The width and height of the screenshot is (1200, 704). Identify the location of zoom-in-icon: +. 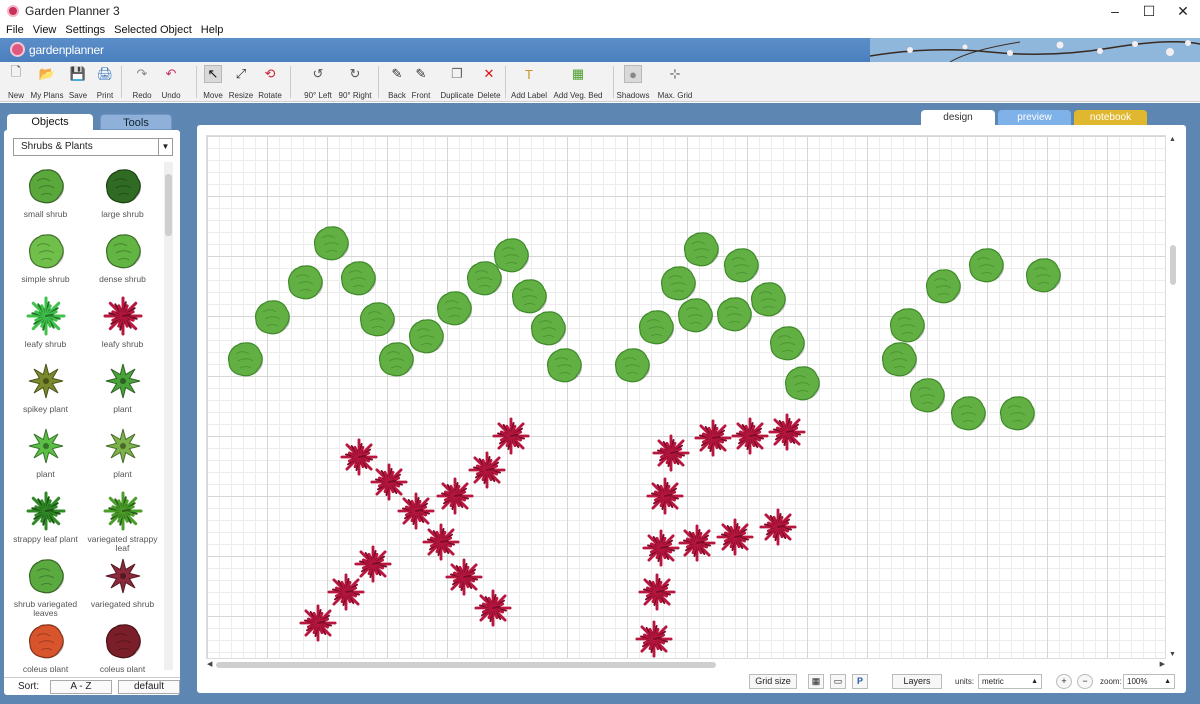
(1064, 681).